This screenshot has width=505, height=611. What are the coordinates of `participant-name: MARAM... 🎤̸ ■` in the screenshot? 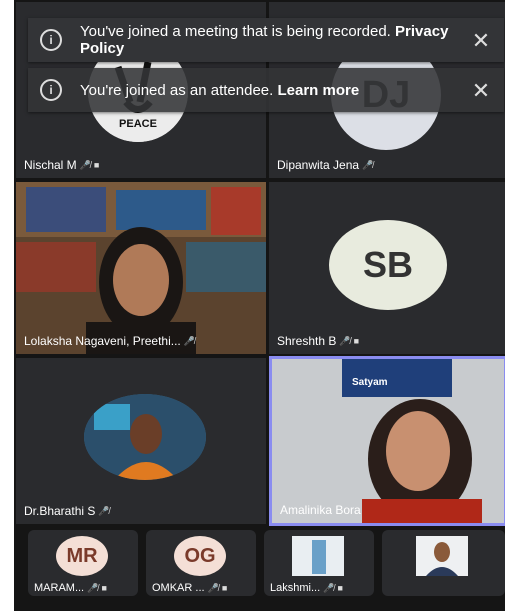 It's located at (70, 588).